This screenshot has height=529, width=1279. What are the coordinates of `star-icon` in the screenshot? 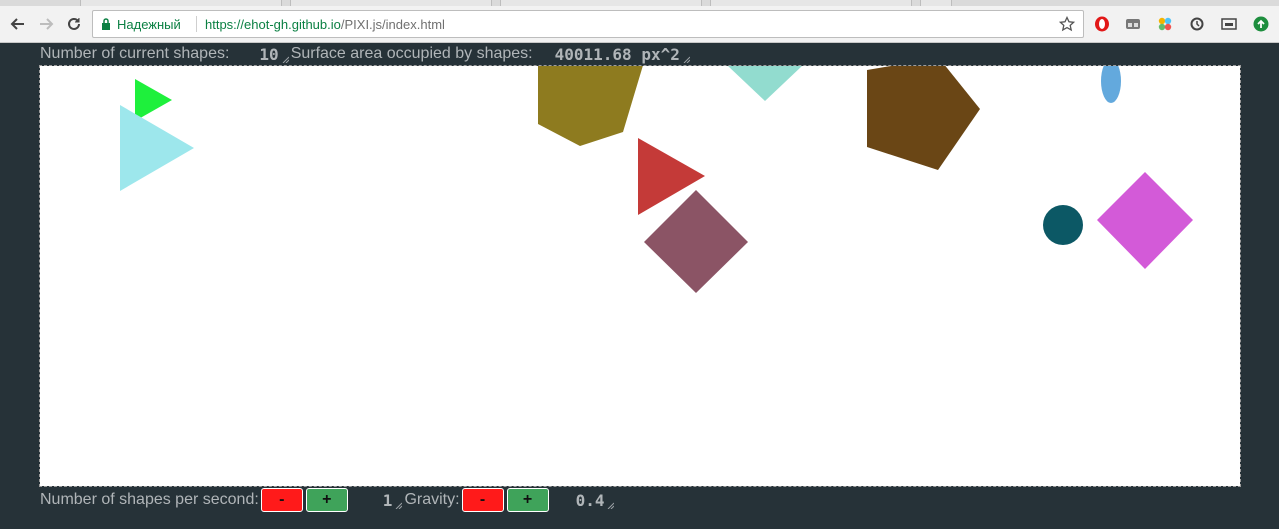 It's located at (1067, 24).